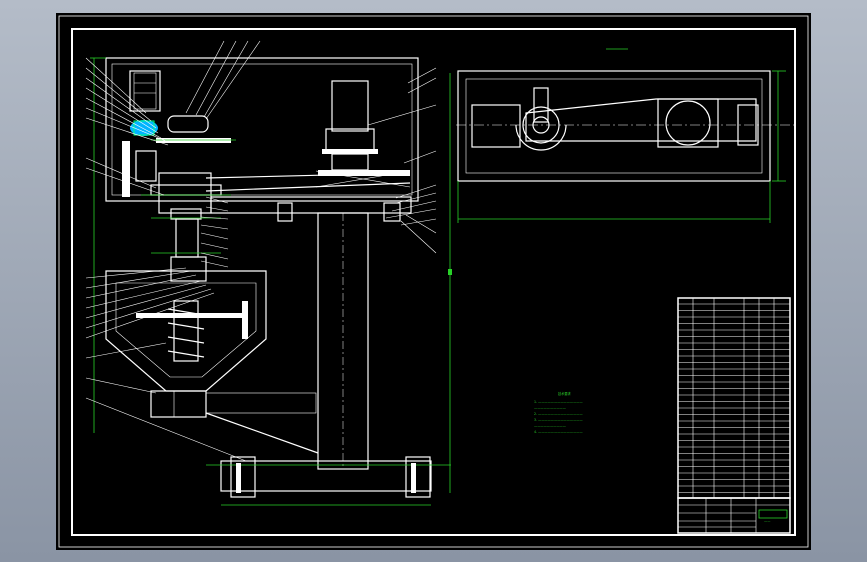  I want to click on top-view, so click(626, 135).